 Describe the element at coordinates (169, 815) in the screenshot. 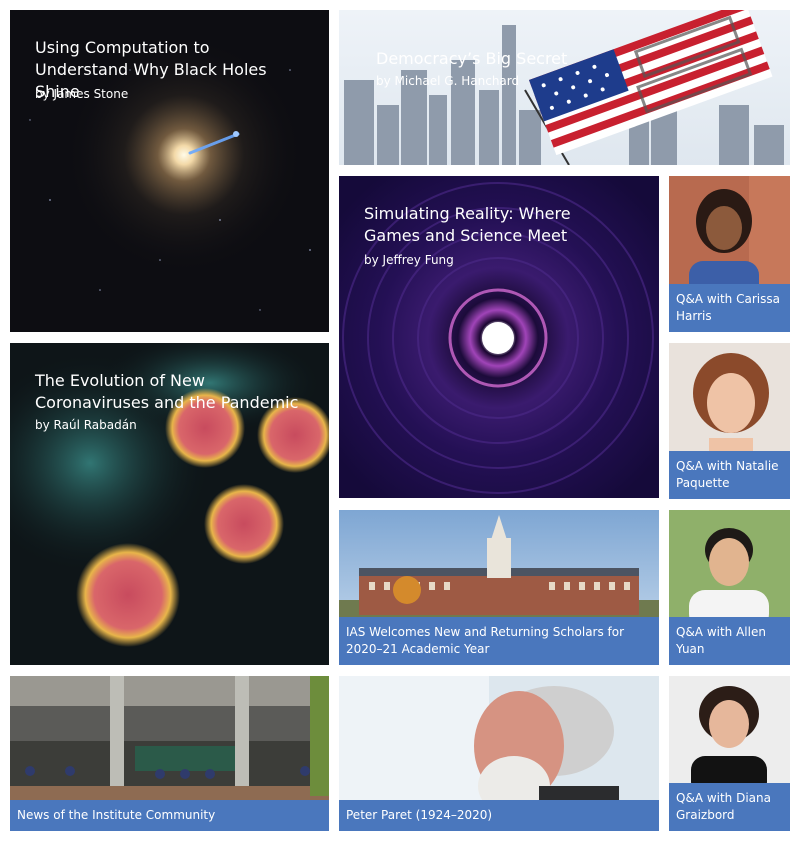

I see `article-caption: News of the Institute Community` at that location.